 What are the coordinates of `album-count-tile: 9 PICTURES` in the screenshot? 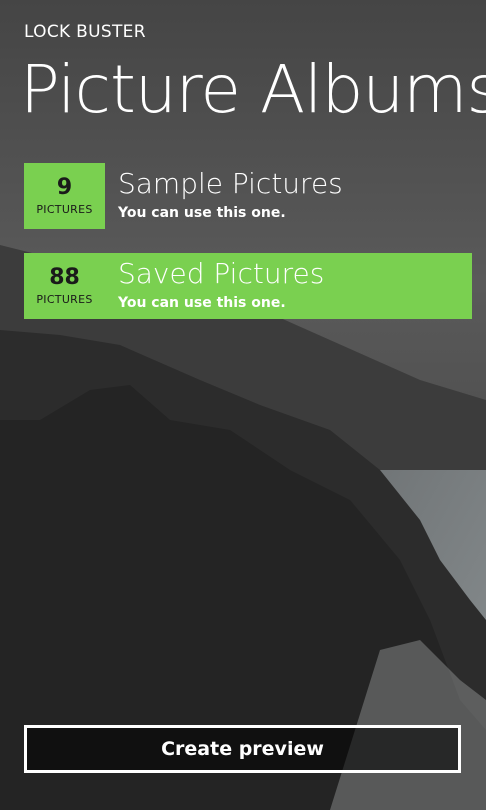 It's located at (64, 196).